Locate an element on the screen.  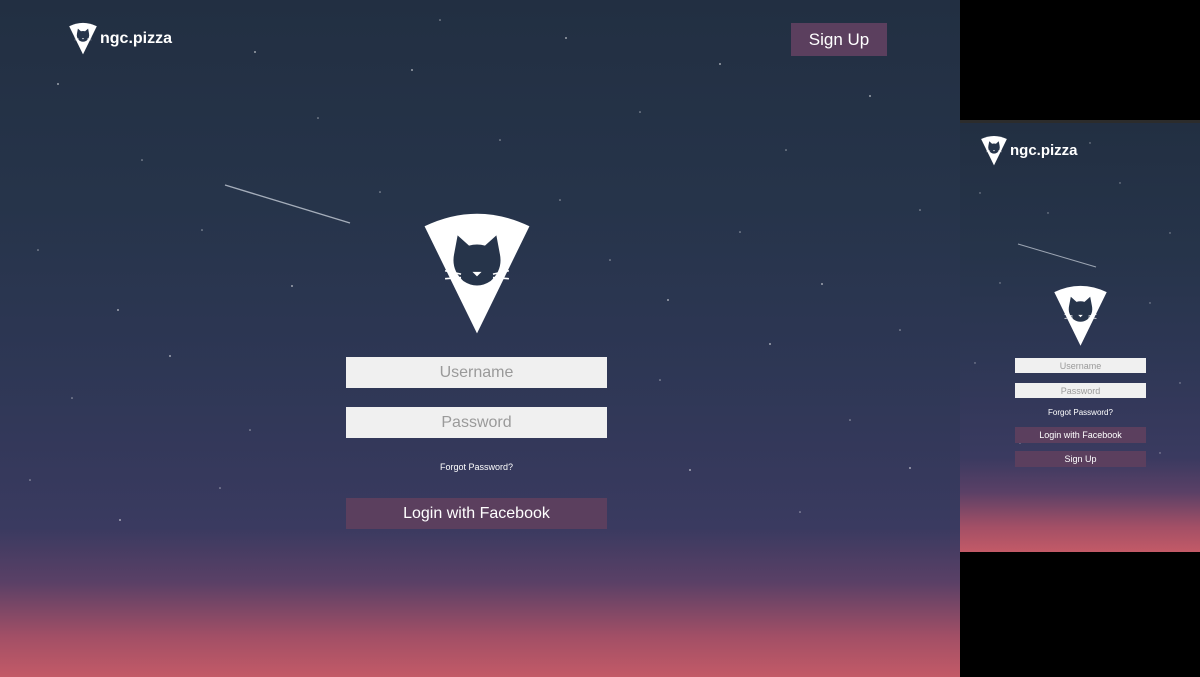
username-input-mobile is located at coordinates (1080, 365).